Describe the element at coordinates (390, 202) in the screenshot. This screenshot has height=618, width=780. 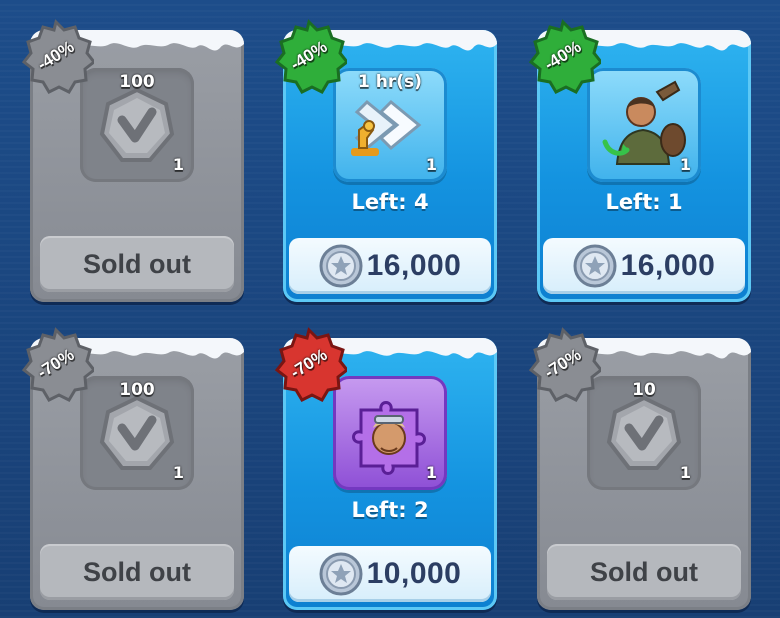
I see `stock-left-label: Left: 4` at that location.